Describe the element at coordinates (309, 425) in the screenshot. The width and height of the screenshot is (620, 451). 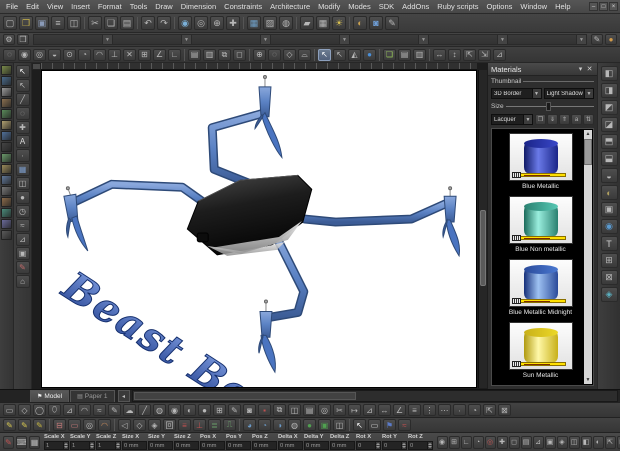
I see `sphere-green-icon: ●` at that location.